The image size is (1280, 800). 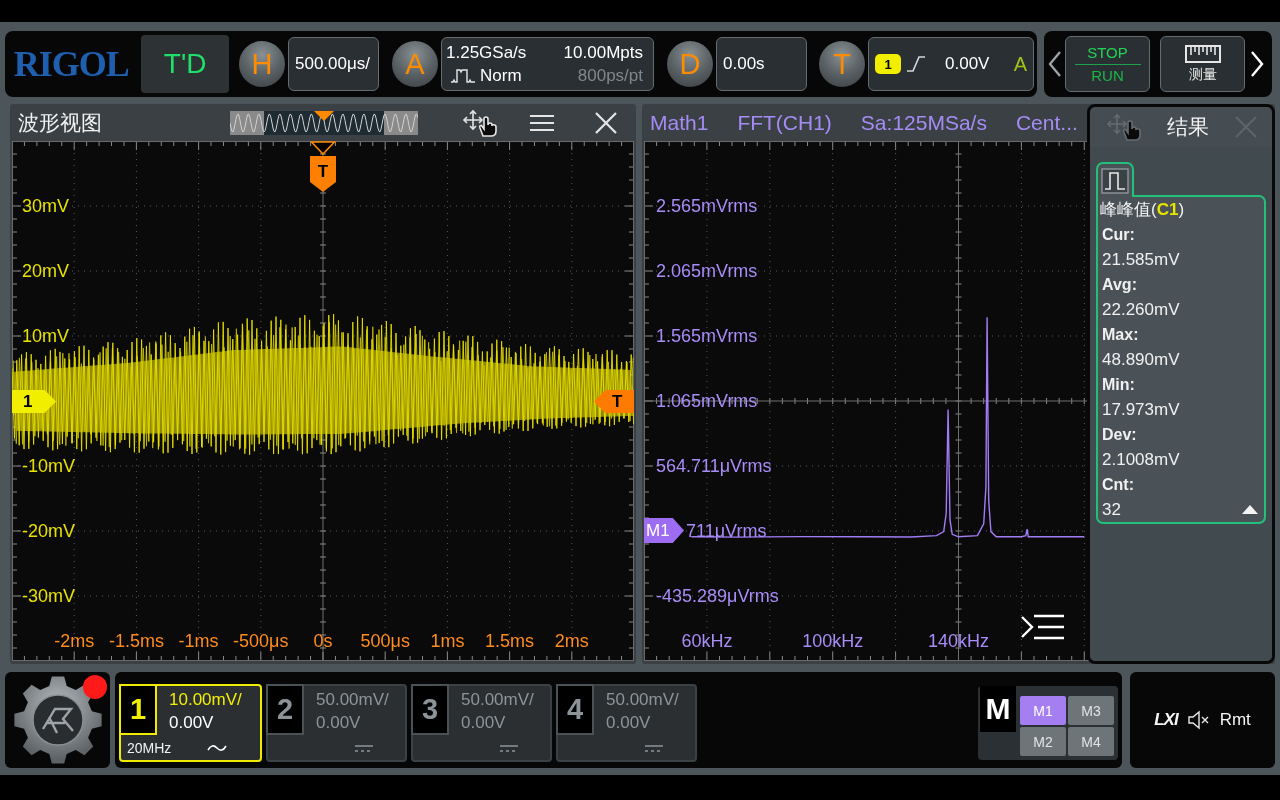 What do you see at coordinates (323, 174) in the screenshot?
I see `trigger-position-marker: T` at bounding box center [323, 174].